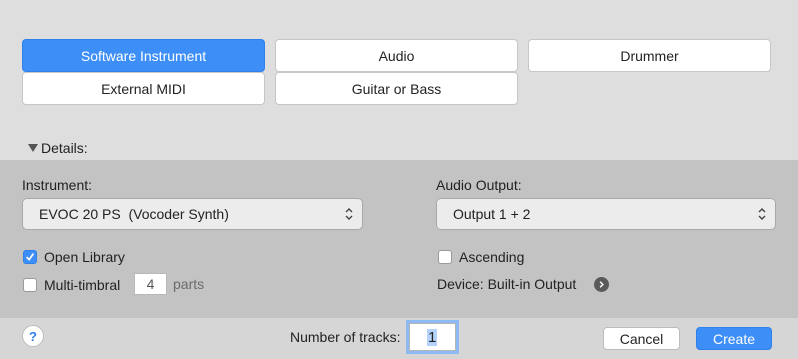 The width and height of the screenshot is (798, 359). I want to click on details-disclosure: Details:, so click(58, 148).